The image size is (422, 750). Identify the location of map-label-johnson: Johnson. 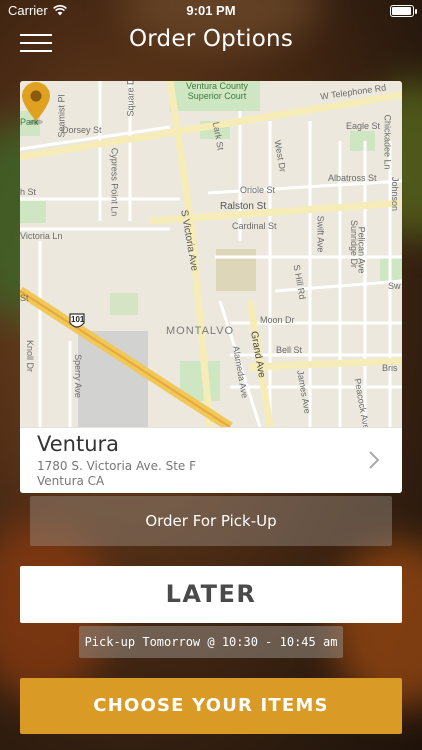
(395, 194).